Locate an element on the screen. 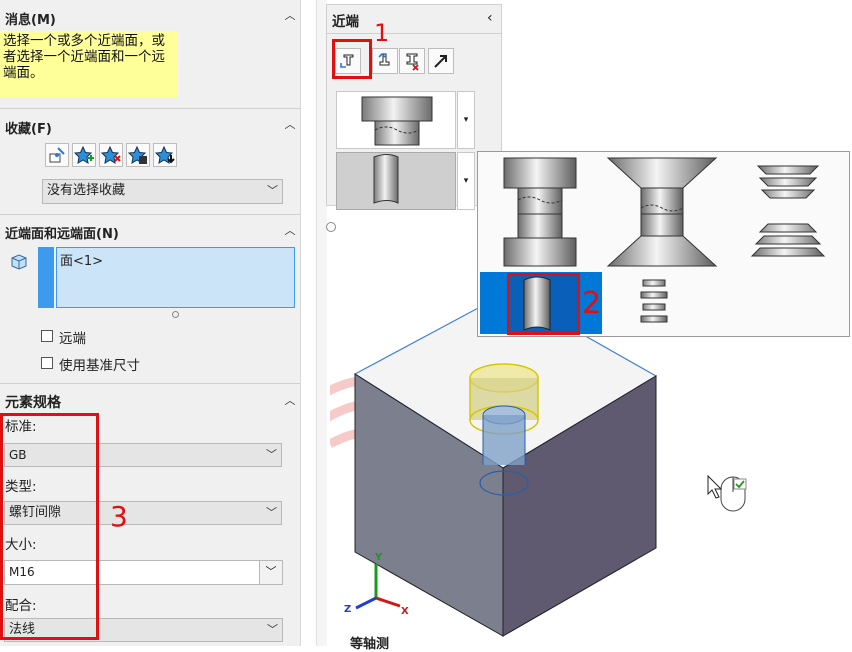  collapse-spec-icon: ︿ is located at coordinates (290, 400).